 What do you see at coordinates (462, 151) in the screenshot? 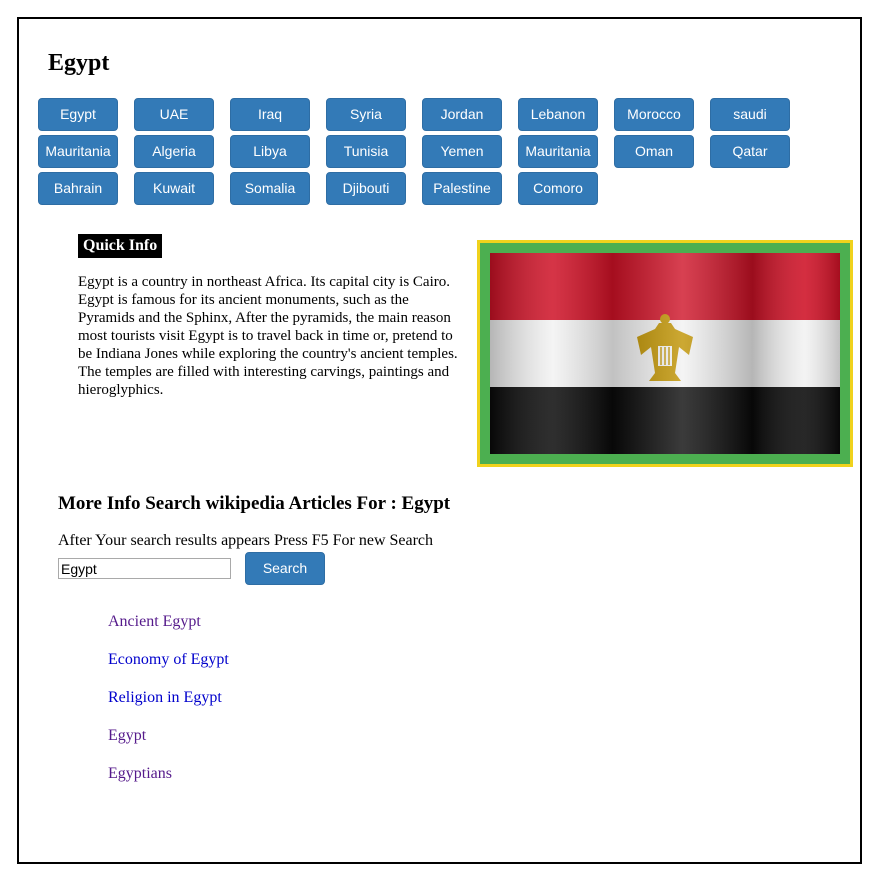
I see `country-button: Yemen` at bounding box center [462, 151].